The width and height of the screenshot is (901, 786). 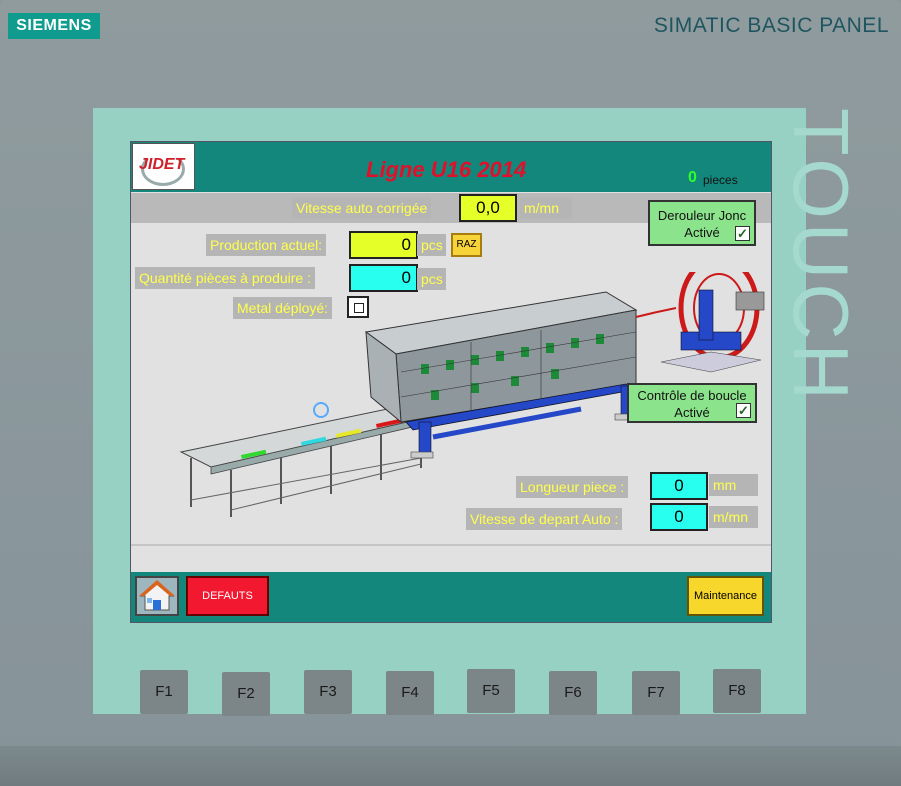 I want to click on home-icon, so click(x=157, y=595).